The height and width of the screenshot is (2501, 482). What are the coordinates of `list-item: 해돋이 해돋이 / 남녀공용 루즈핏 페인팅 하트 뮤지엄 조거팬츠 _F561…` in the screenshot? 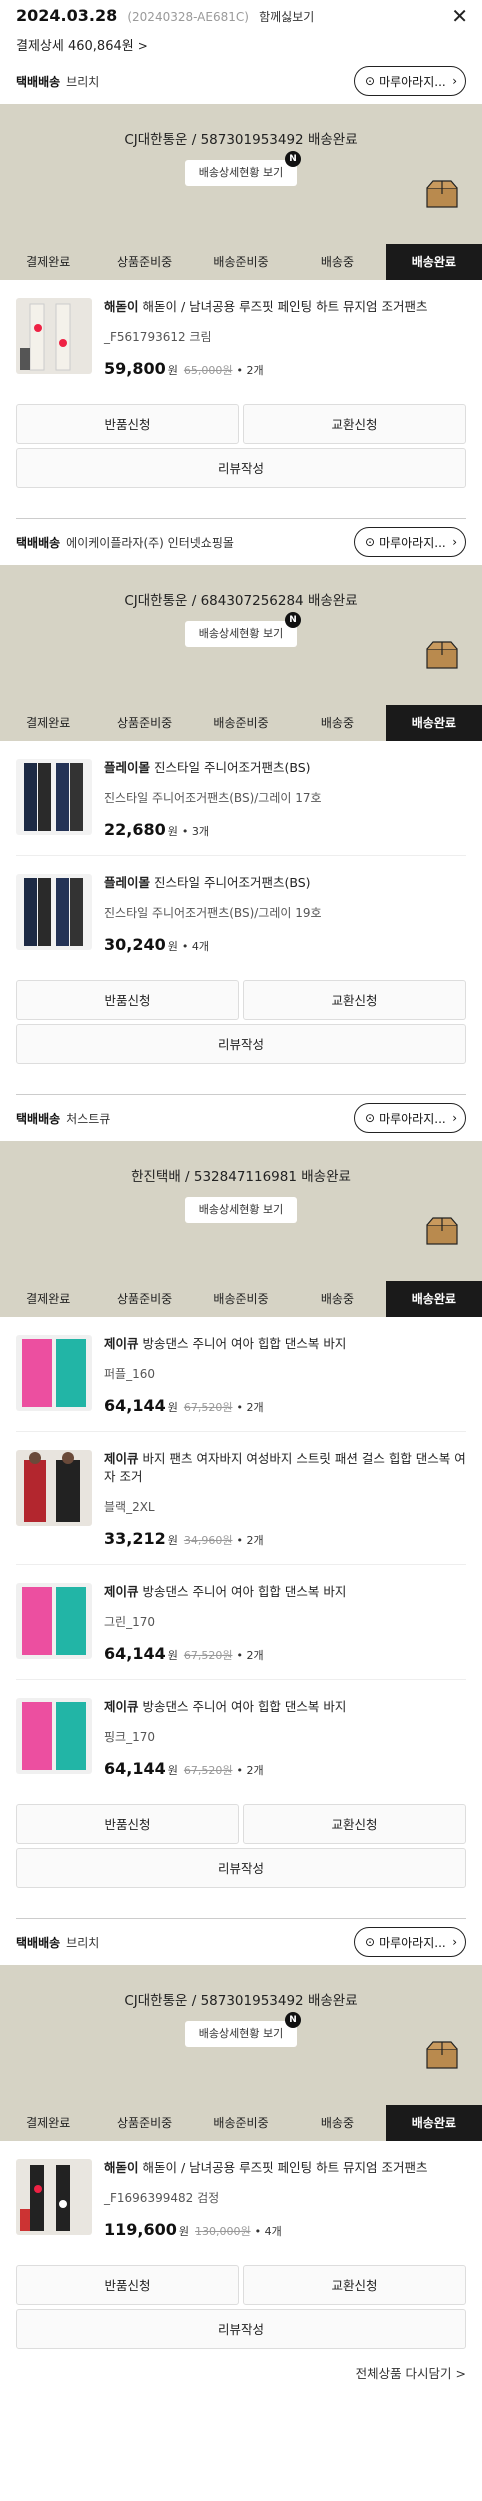 It's located at (241, 337).